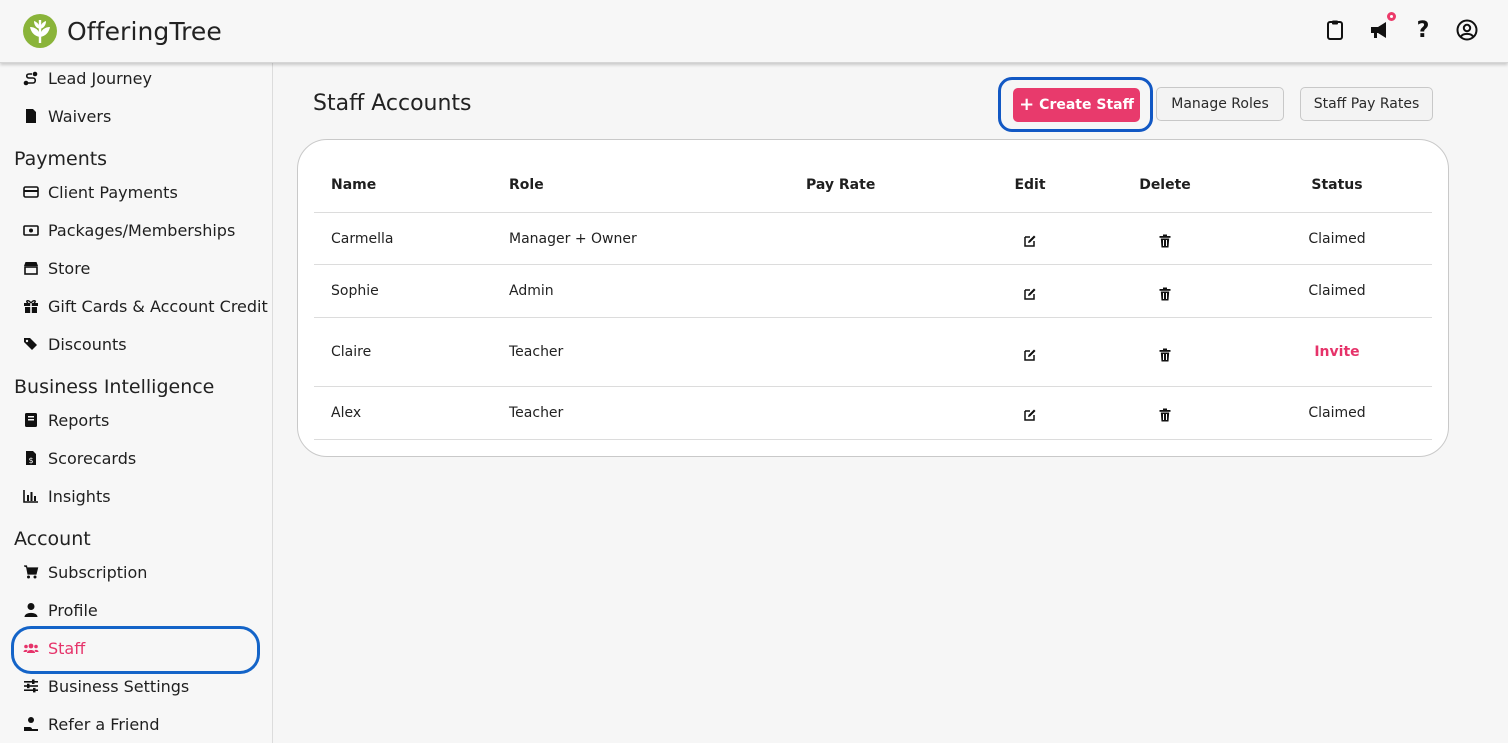  Describe the element at coordinates (114, 387) in the screenshot. I see `section-business-intelligence: Business Intelligence` at that location.